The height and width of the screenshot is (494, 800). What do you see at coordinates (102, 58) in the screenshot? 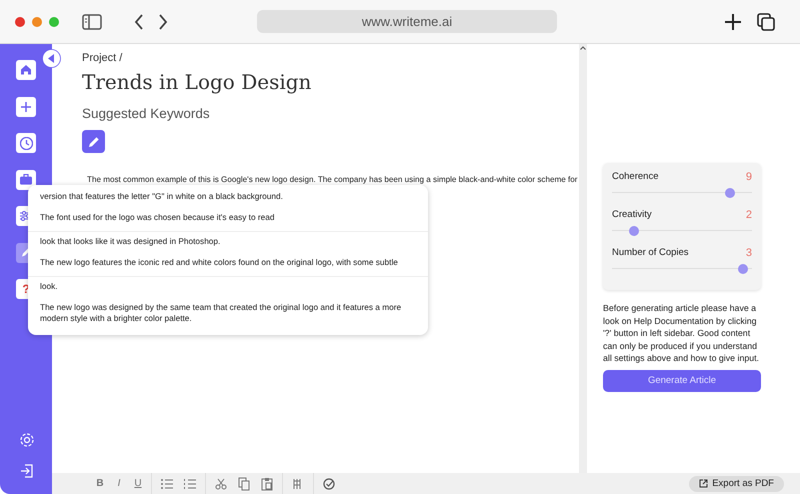
I see `breadcrumb: Project /` at bounding box center [102, 58].